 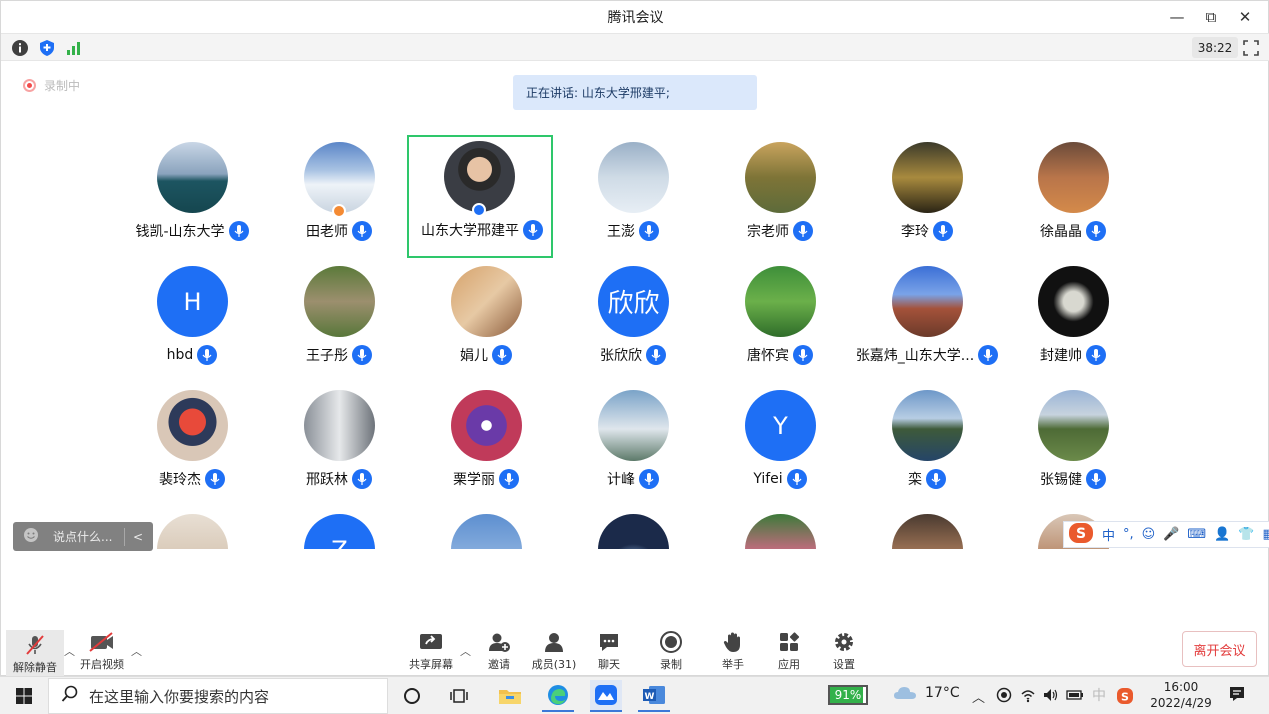 What do you see at coordinates (671, 653) in the screenshot?
I see `record-button: 录制` at bounding box center [671, 653].